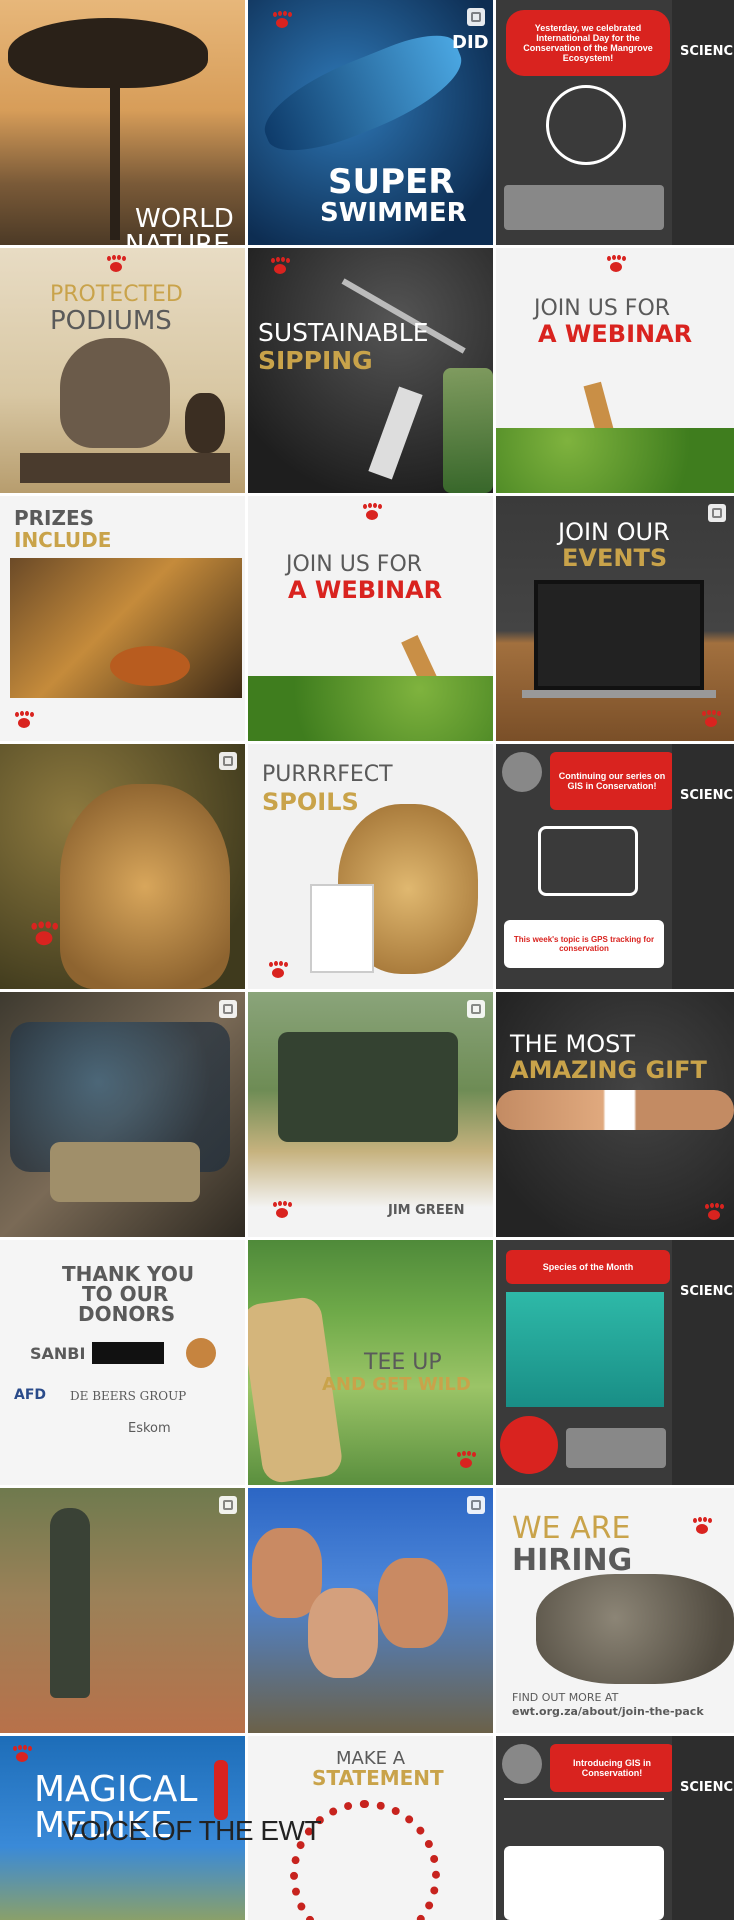 This screenshot has height=1920, width=734. I want to click on post-sustainable-sipping: SUSTAINABLE SIPPING, so click(370, 370).